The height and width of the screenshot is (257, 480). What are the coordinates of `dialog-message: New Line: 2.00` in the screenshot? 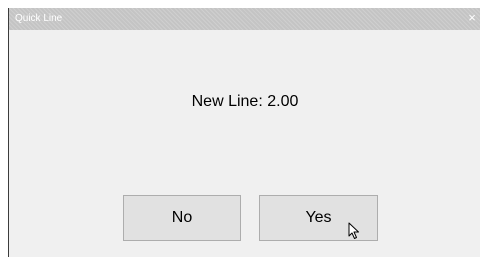 It's located at (245, 101).